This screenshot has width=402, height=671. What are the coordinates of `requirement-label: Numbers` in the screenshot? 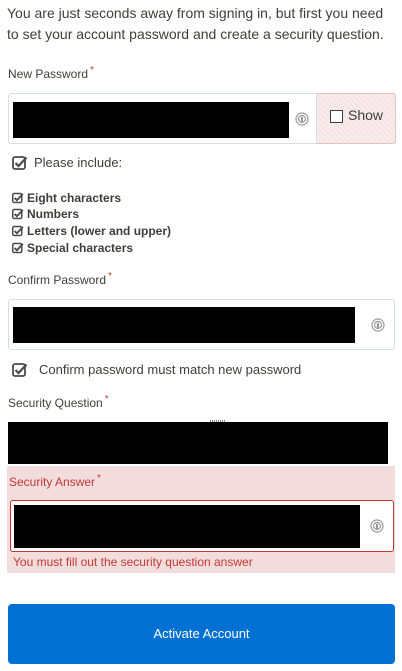 It's located at (53, 214).